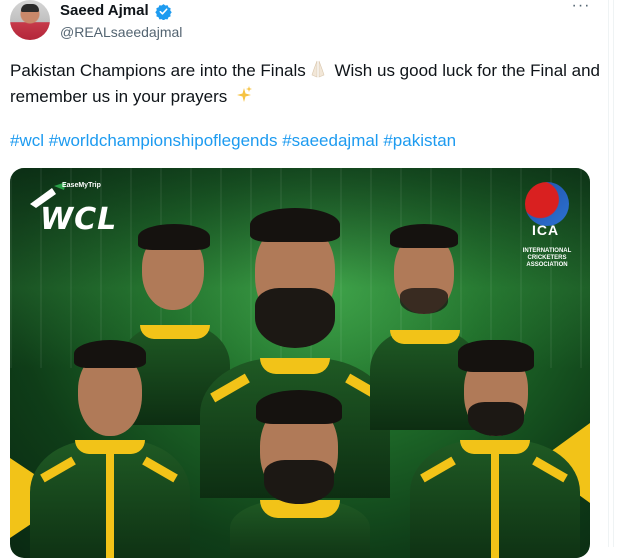  What do you see at coordinates (163, 140) in the screenshot?
I see `hashtag-link: #worldchampionshipoflegends` at bounding box center [163, 140].